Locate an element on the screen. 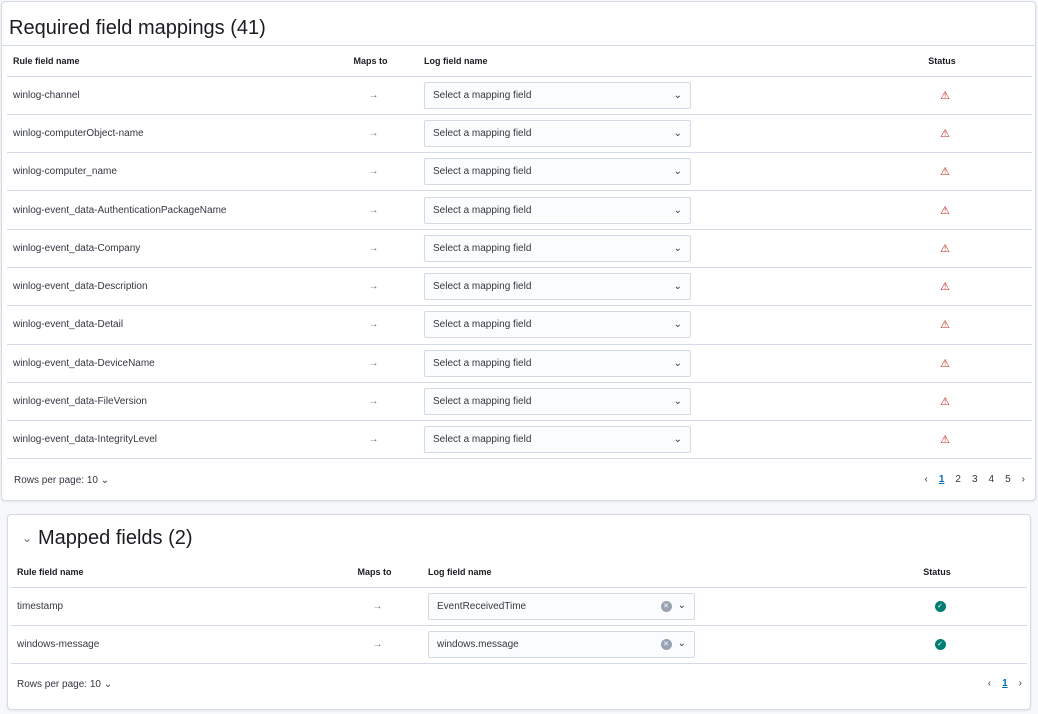  rule-field-name: winlog-channel is located at coordinates (165, 95).